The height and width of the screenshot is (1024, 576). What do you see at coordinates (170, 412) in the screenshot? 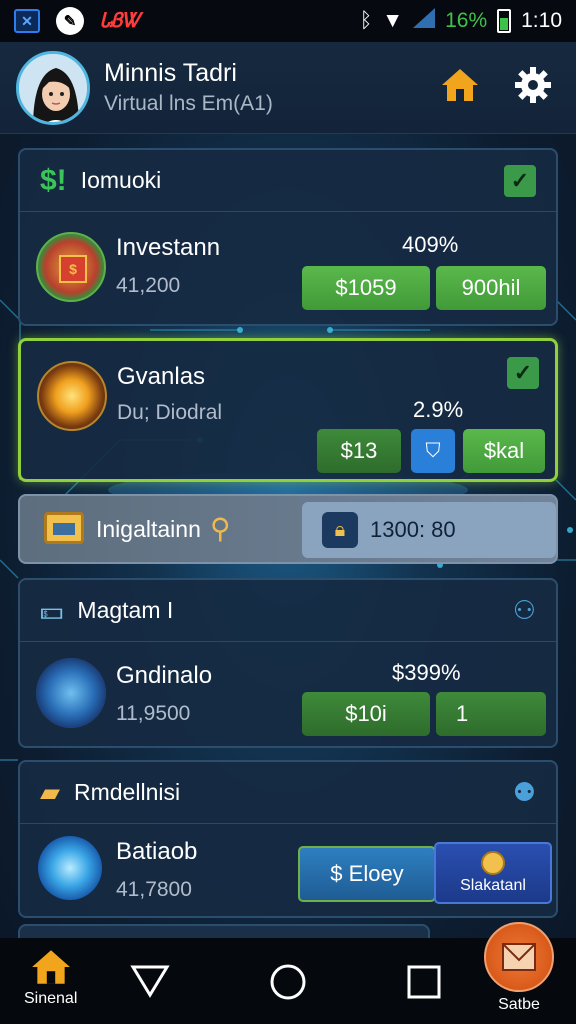
I see `row-value: Du; Diodral` at bounding box center [170, 412].